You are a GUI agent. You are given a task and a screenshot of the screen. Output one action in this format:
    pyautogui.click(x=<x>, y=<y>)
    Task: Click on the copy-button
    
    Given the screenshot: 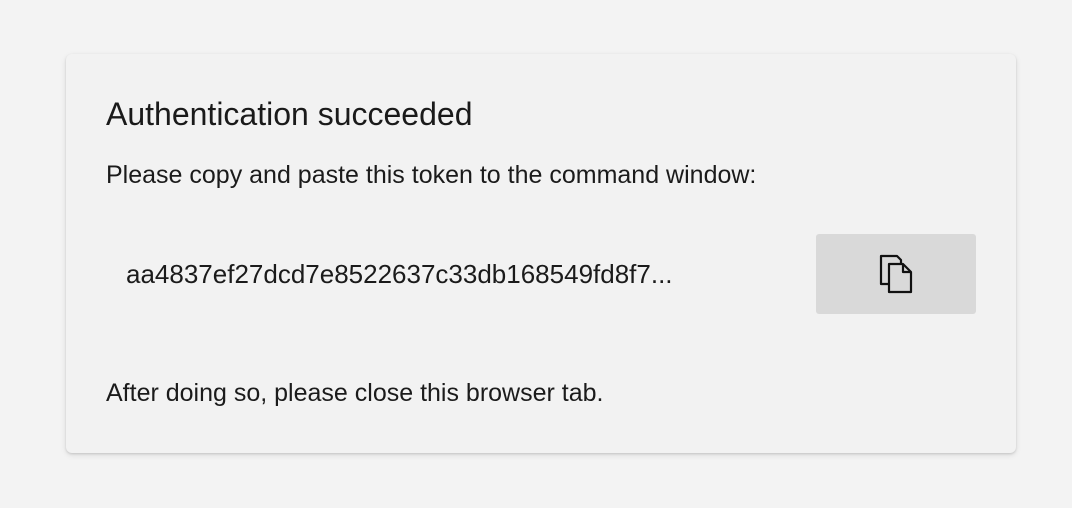 What is the action you would take?
    pyautogui.click(x=896, y=274)
    